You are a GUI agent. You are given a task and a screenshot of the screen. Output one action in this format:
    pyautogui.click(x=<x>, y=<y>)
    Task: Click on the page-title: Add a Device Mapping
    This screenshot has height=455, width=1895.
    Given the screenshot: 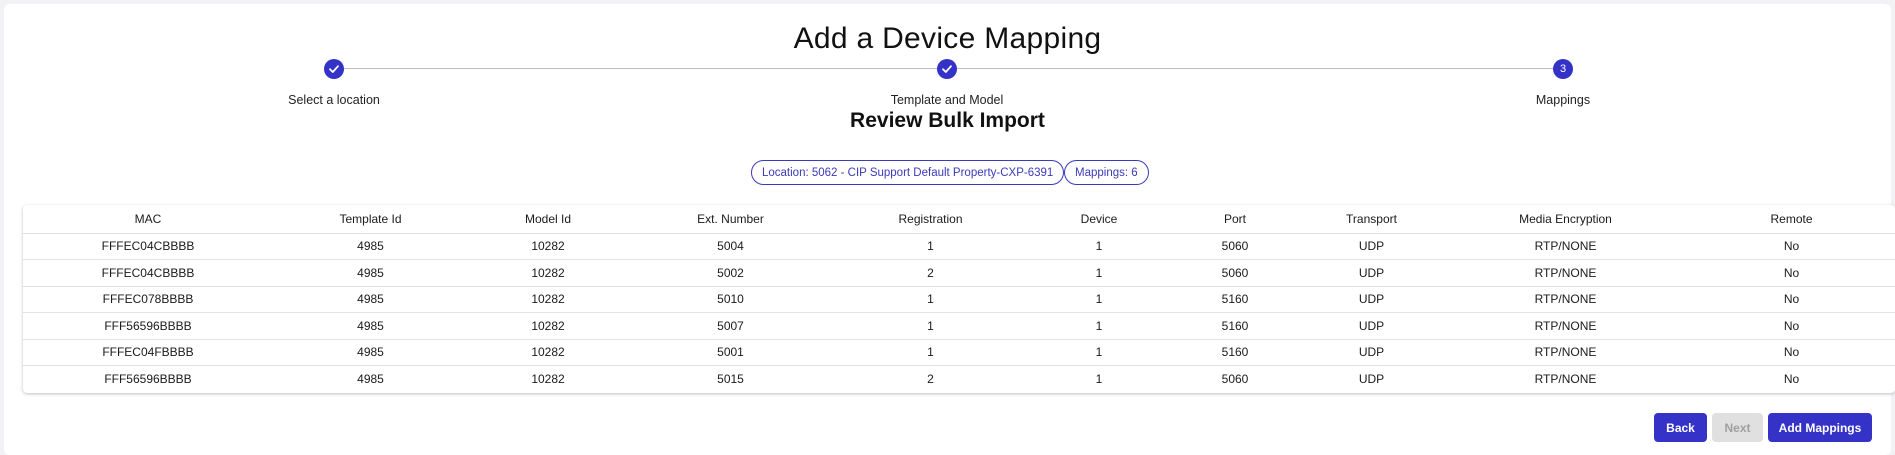 What is the action you would take?
    pyautogui.click(x=947, y=38)
    